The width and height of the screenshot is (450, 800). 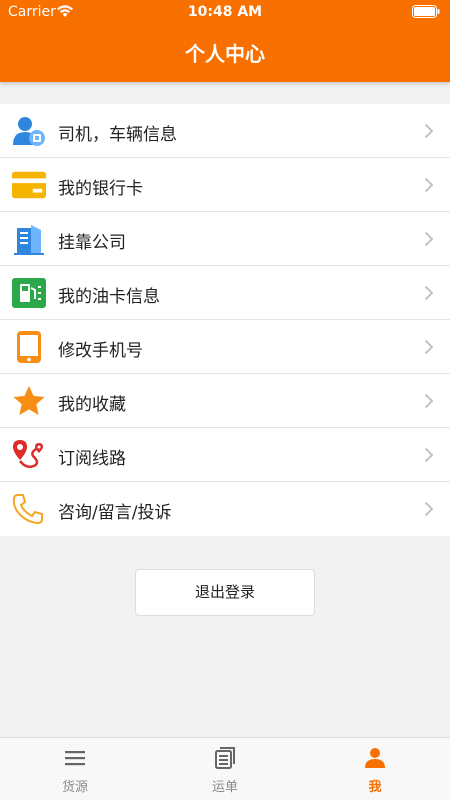 What do you see at coordinates (92, 243) in the screenshot?
I see `menu-item-label: 挂靠公司` at bounding box center [92, 243].